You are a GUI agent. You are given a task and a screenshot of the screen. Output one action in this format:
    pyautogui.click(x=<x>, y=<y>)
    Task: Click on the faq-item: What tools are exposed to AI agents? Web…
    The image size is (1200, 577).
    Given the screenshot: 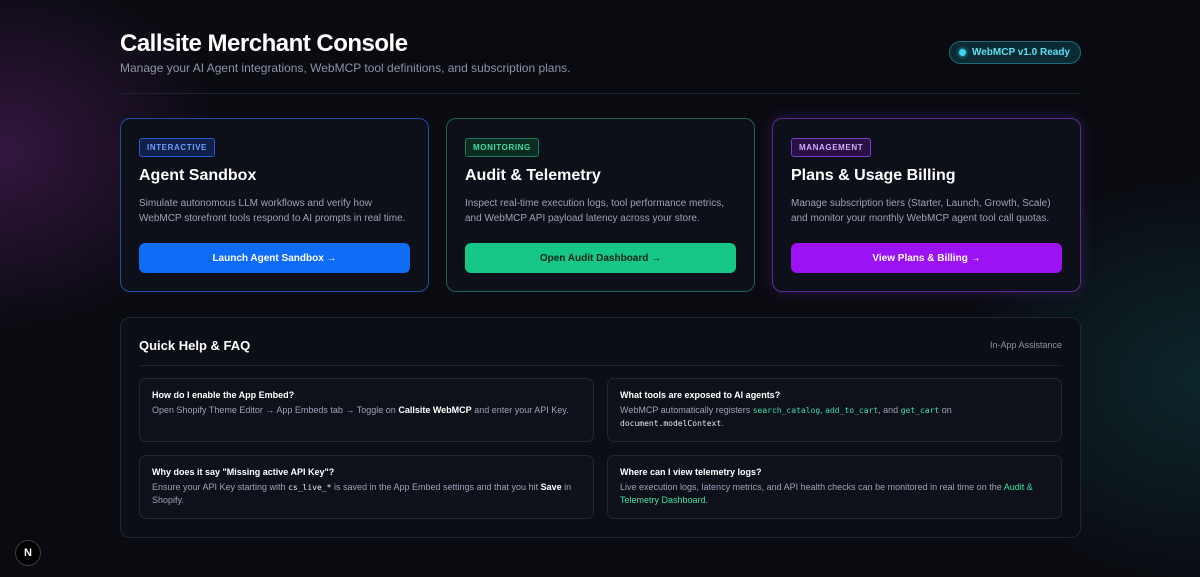 What is the action you would take?
    pyautogui.click(x=834, y=410)
    